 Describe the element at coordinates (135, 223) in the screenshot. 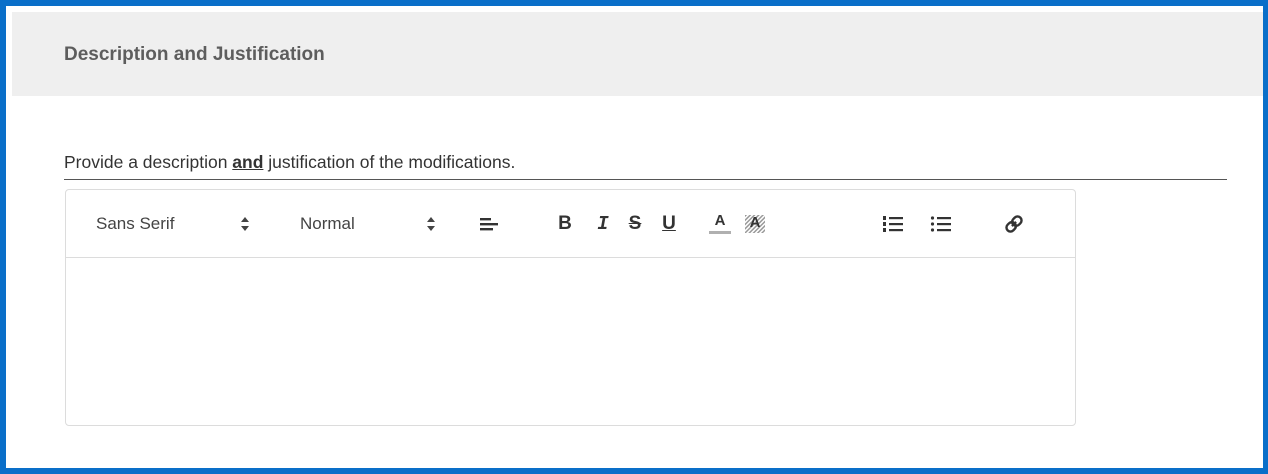

I see `font-picker-label: Sans Serif` at that location.